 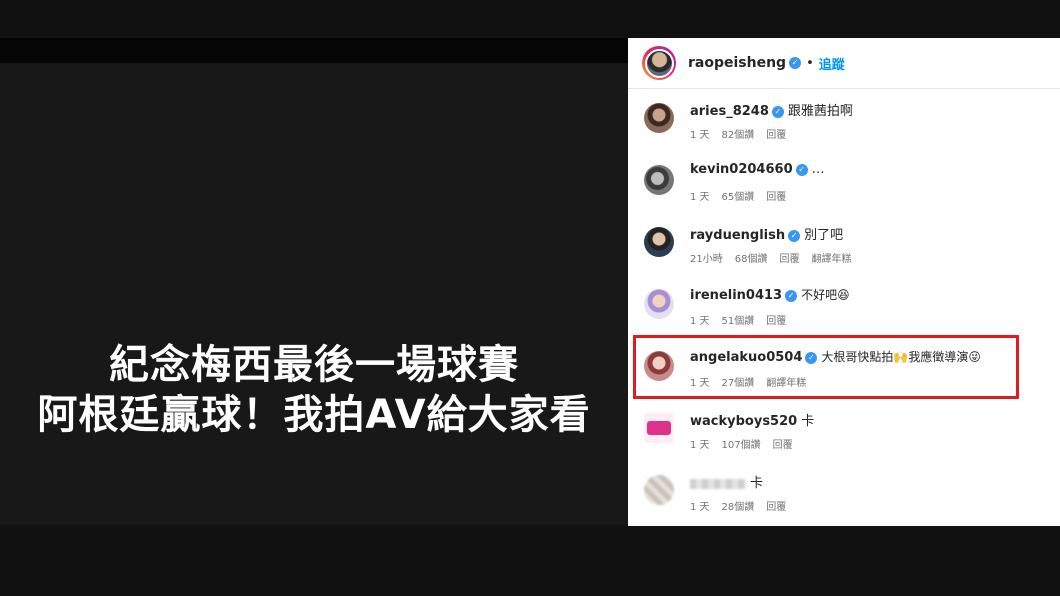 What do you see at coordinates (738, 321) in the screenshot?
I see `comment-likes: 51個讚` at bounding box center [738, 321].